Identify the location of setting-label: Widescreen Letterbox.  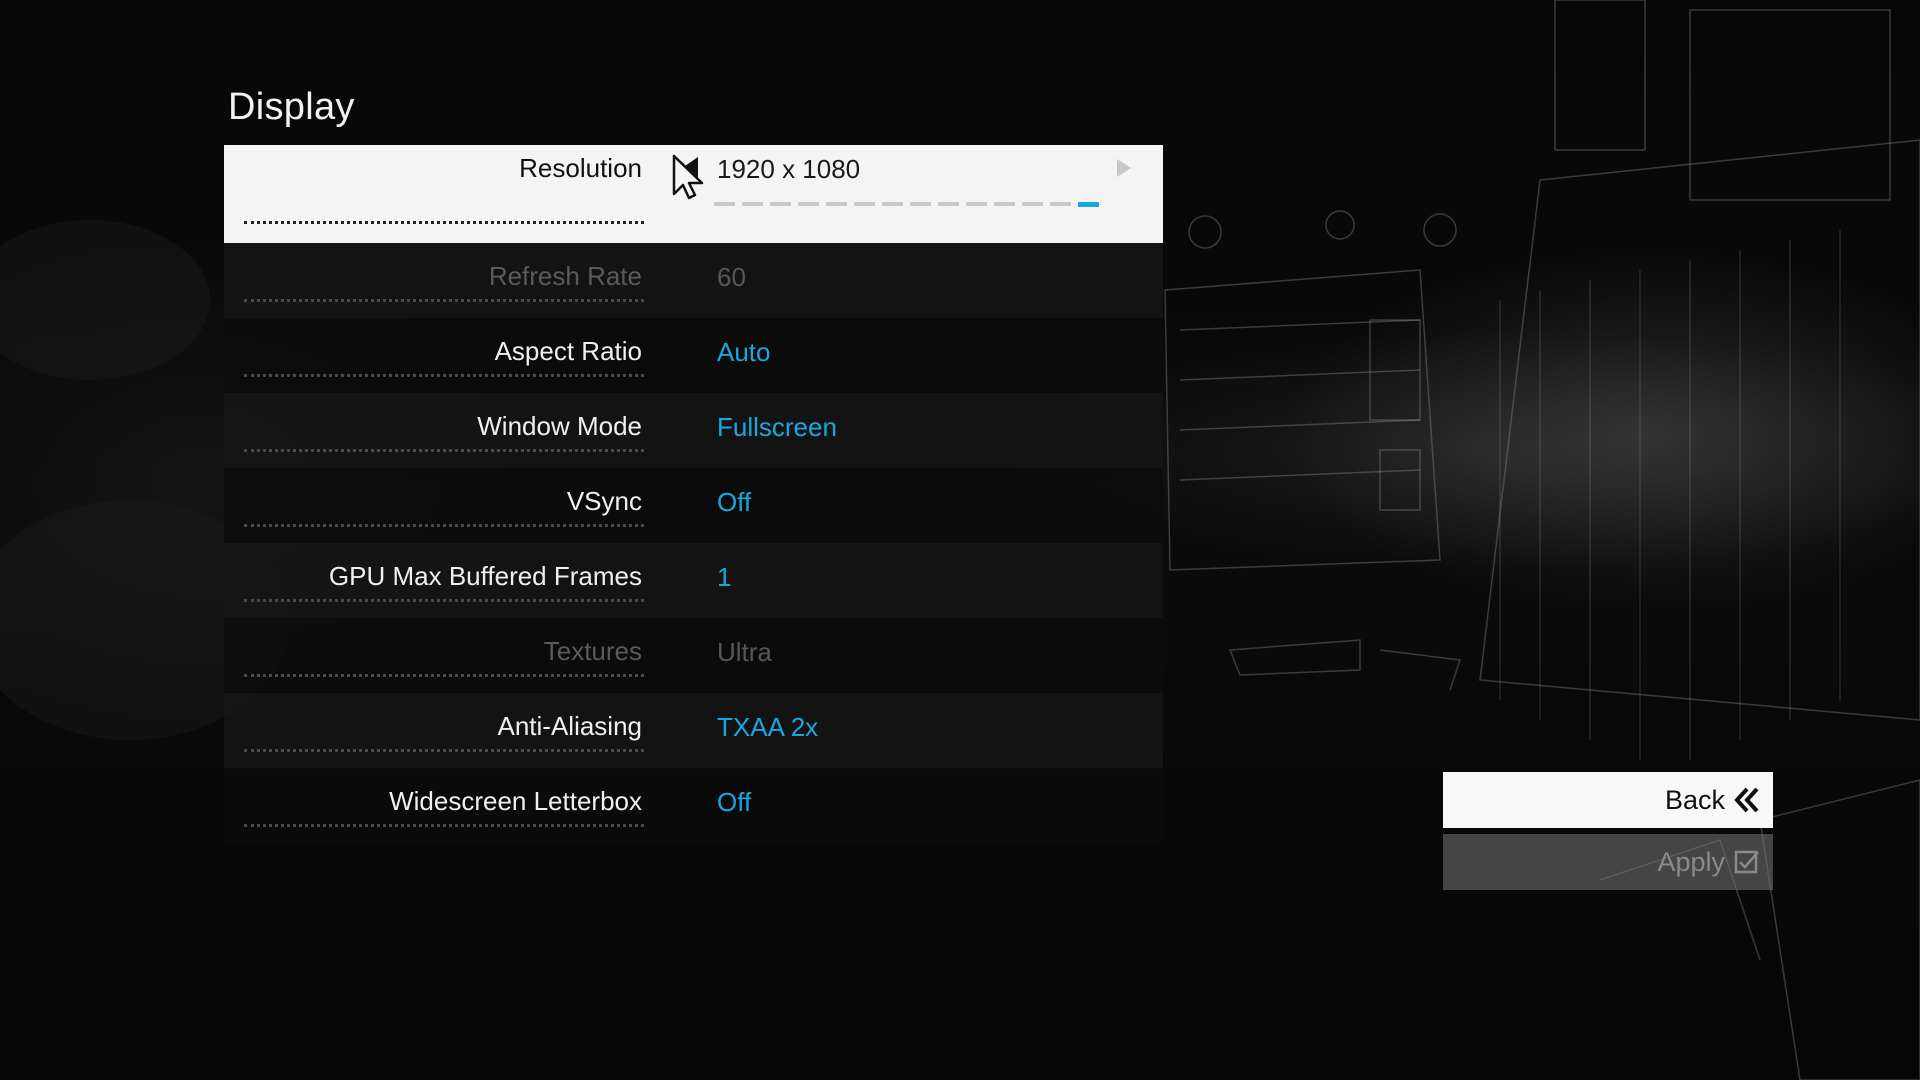
(515, 801).